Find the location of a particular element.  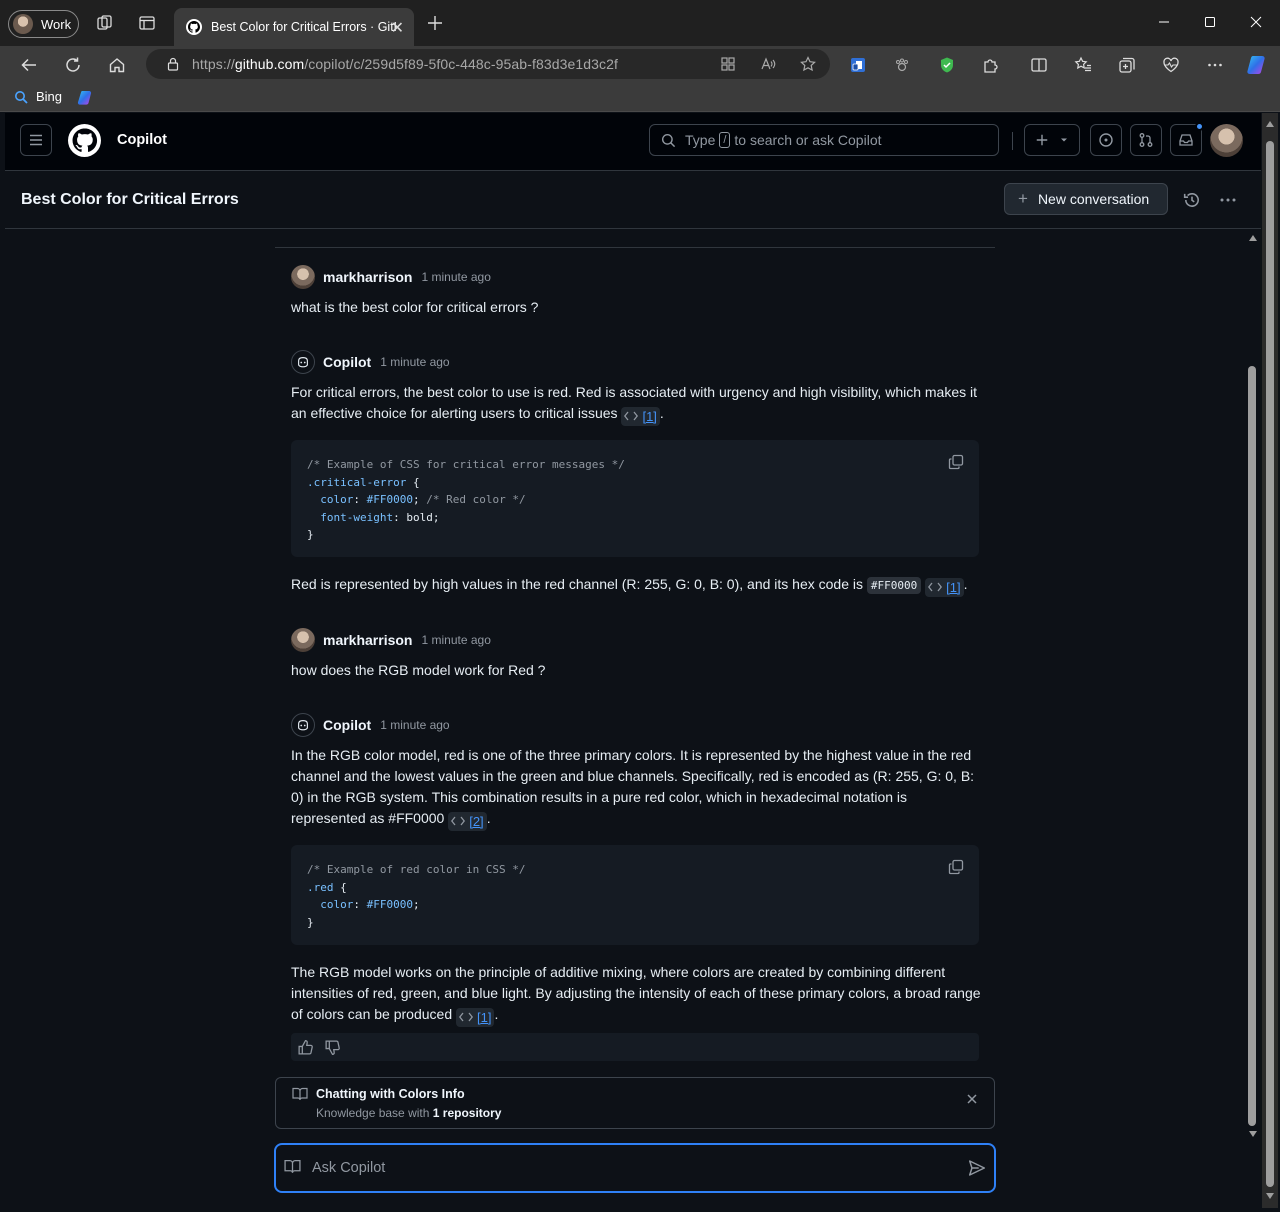

home-icon is located at coordinates (117, 65).